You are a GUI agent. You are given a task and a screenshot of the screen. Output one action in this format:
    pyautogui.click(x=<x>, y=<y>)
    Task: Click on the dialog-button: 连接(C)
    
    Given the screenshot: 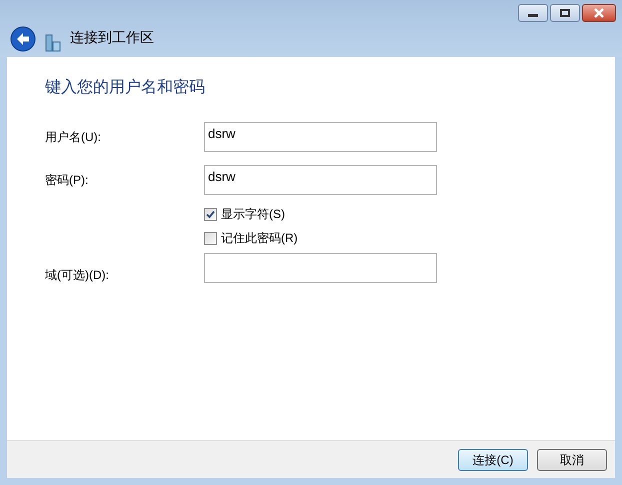 What is the action you would take?
    pyautogui.click(x=493, y=459)
    